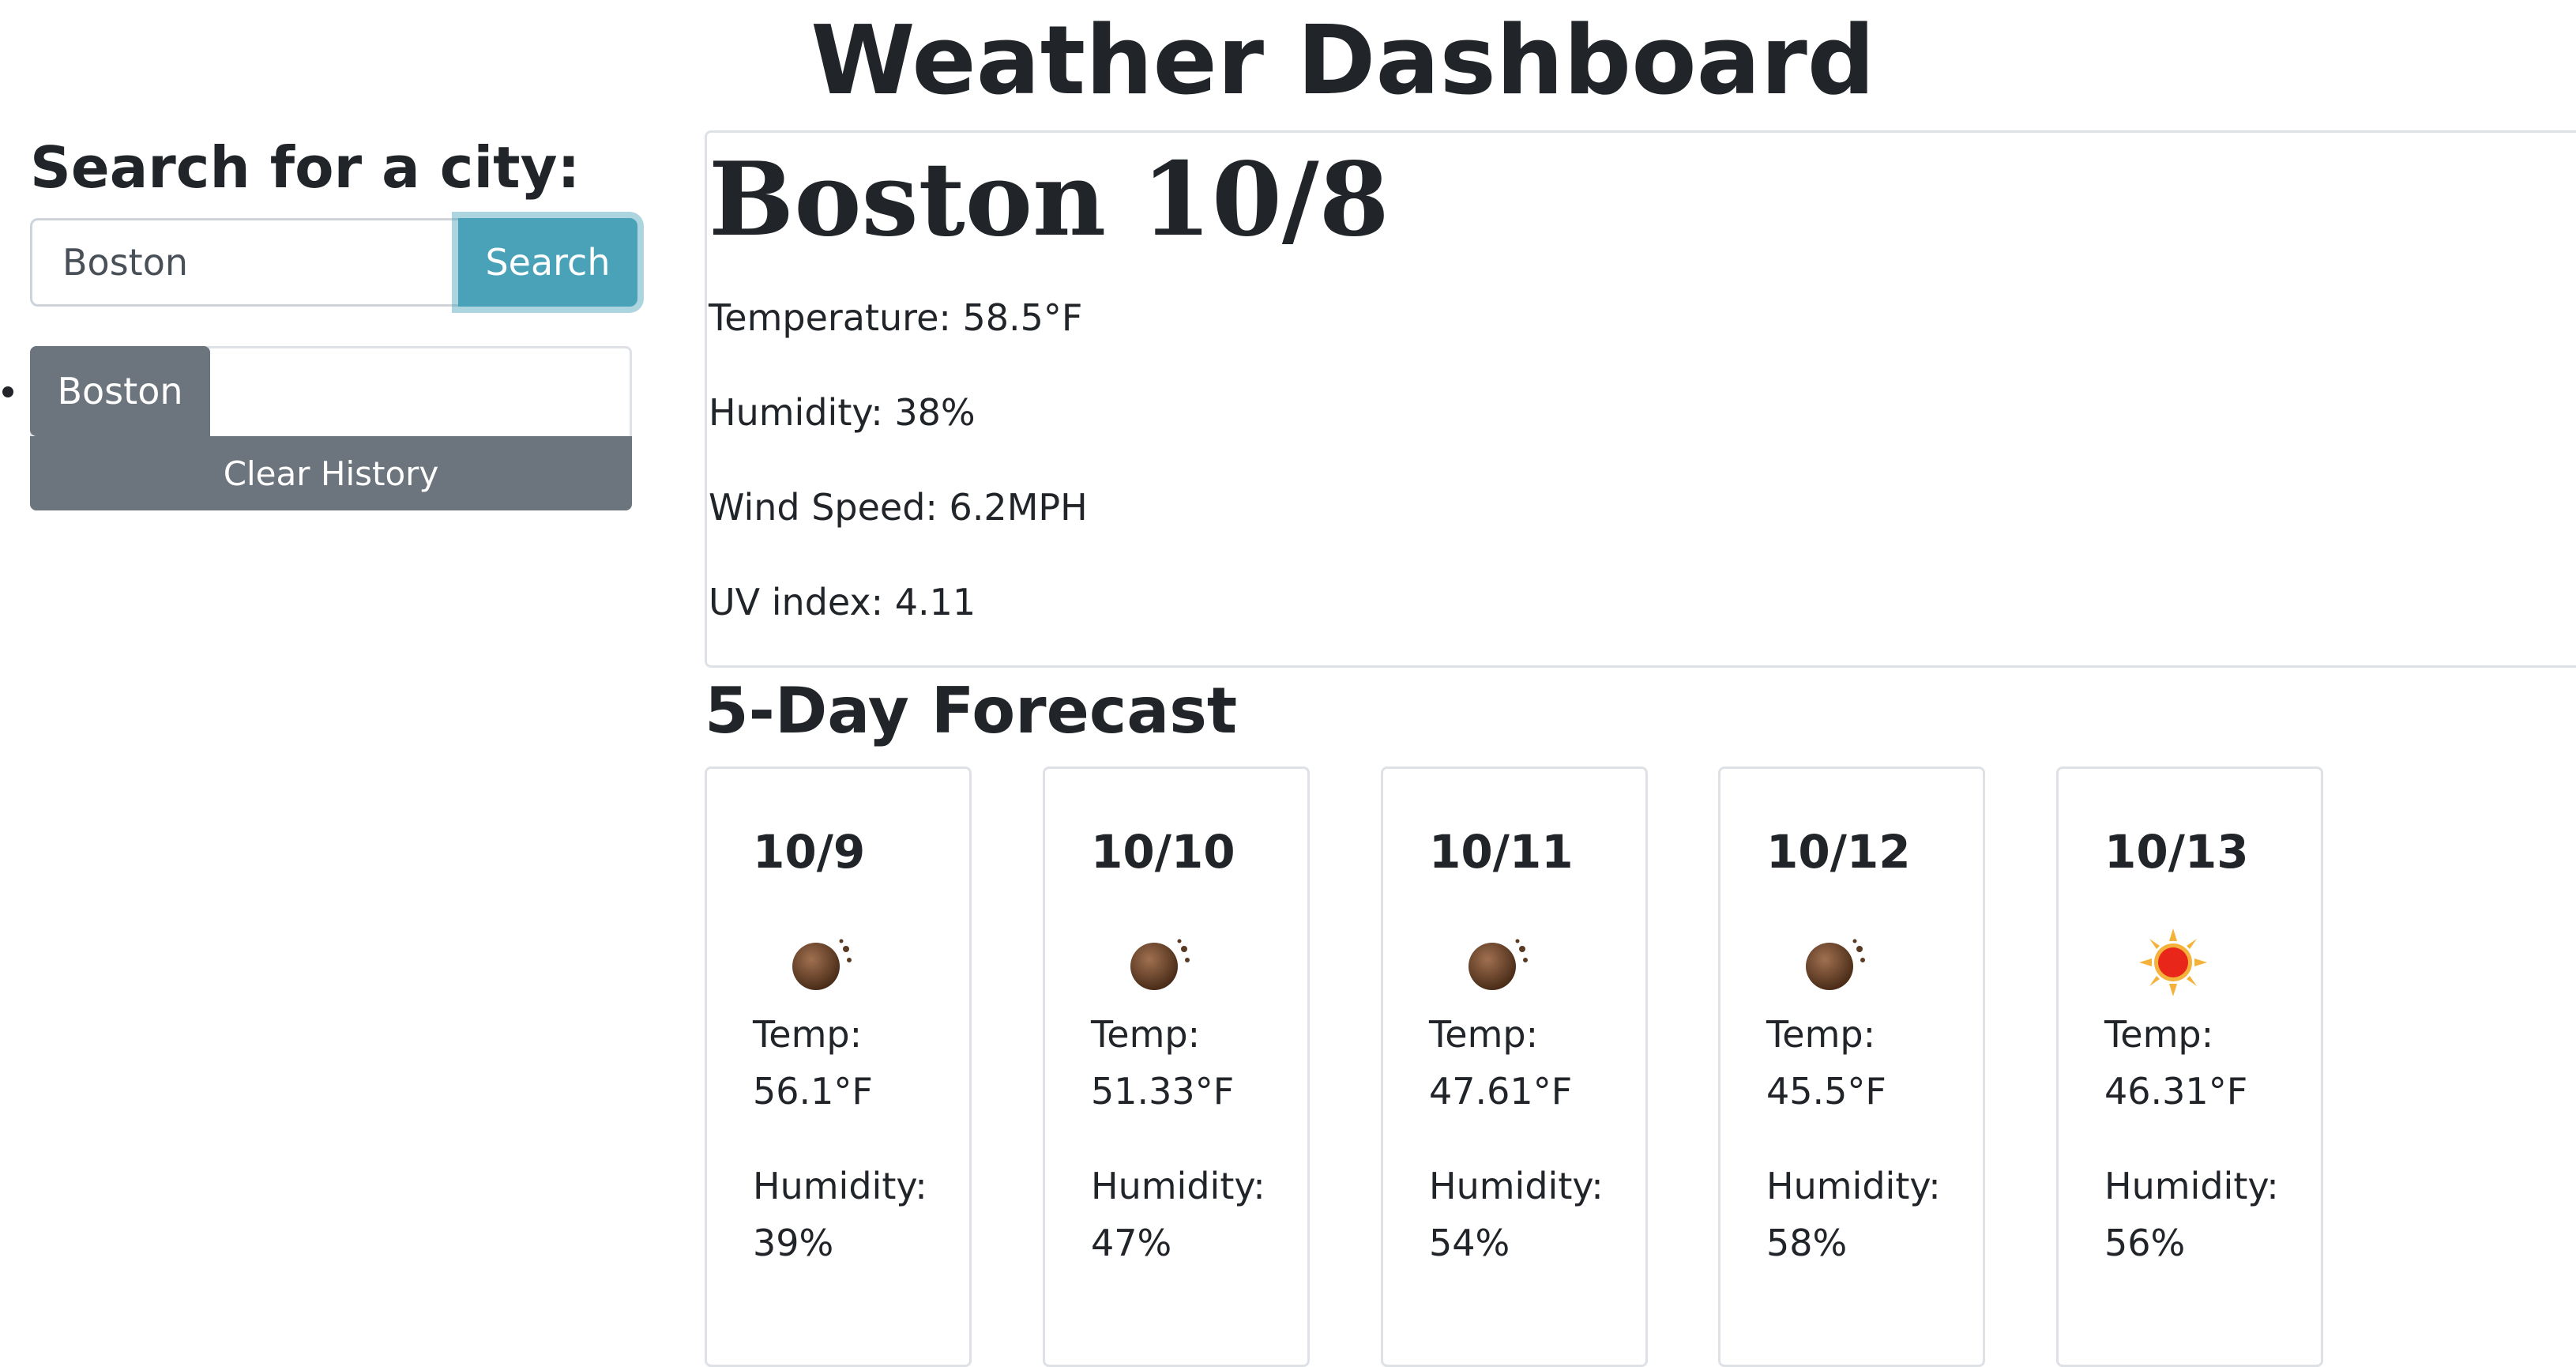 This screenshot has width=2576, height=1367. I want to click on current-humidity: Humidity: 38%, so click(843, 412).